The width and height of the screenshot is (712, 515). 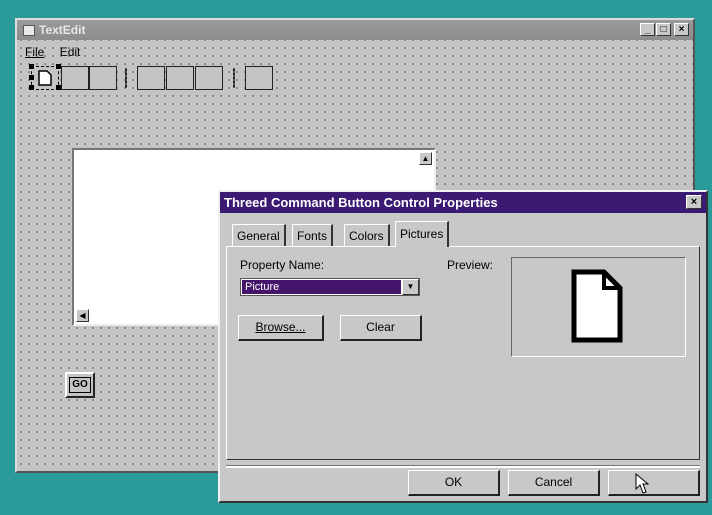 I want to click on property-name-label: Property Name:, so click(x=282, y=265).